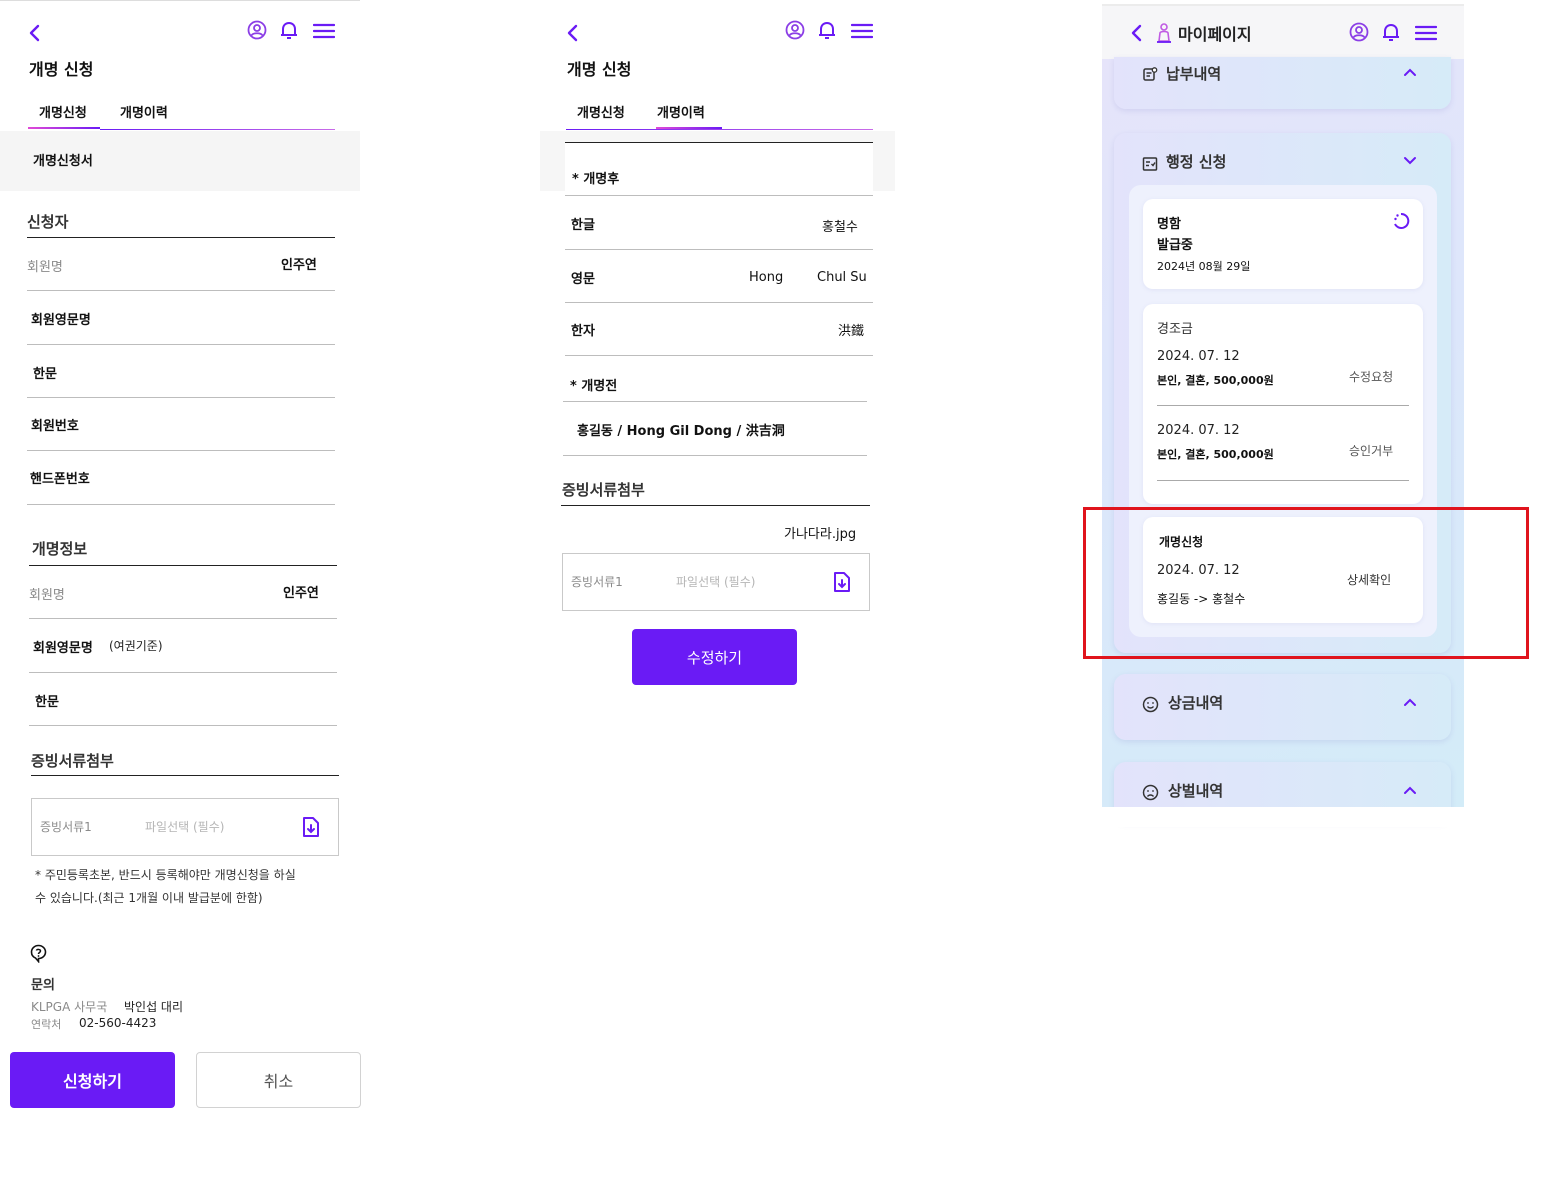 The width and height of the screenshot is (1567, 1196). I want to click on attach-note-line2: 수 있습니다.(최근 1개월 이내 발급분에 한함), so click(149, 898).